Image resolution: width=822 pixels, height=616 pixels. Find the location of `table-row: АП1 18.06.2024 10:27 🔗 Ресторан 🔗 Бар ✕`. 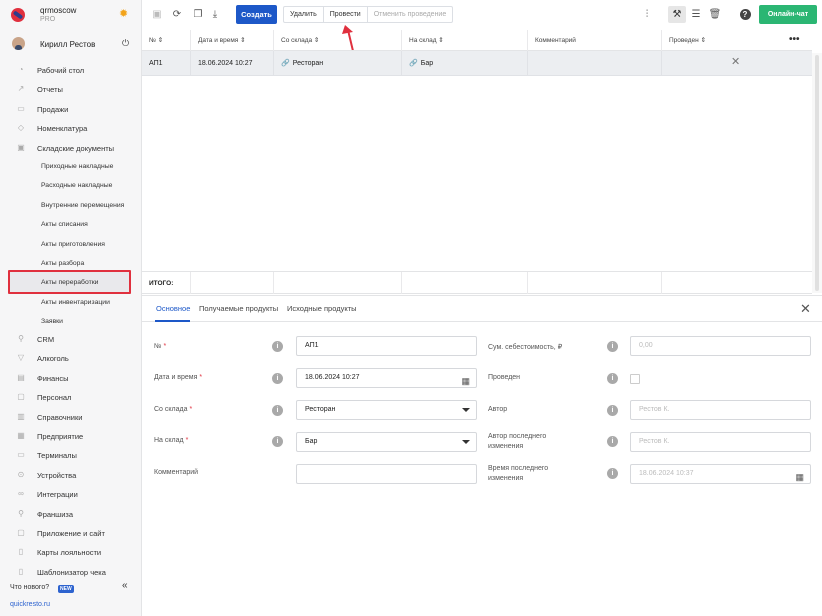

table-row: АП1 18.06.2024 10:27 🔗 Ресторан 🔗 Бар ✕ is located at coordinates (477, 63).